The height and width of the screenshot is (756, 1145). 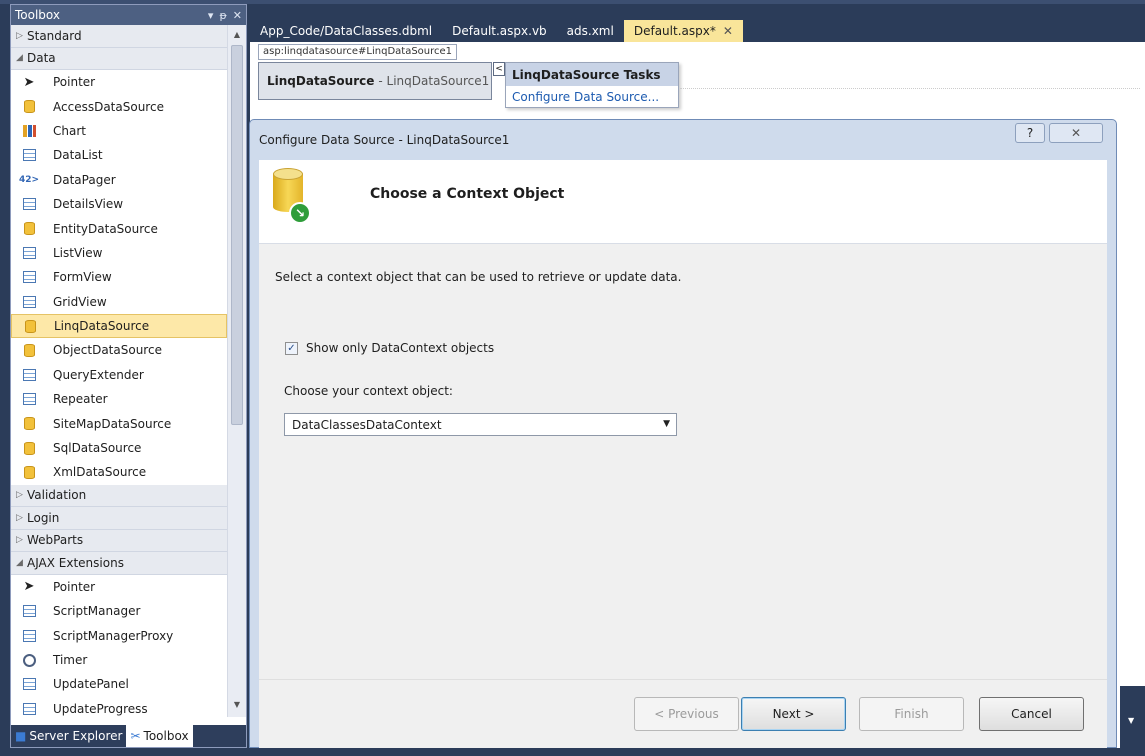 What do you see at coordinates (29, 229) in the screenshot?
I see `entity-datasource-icon` at bounding box center [29, 229].